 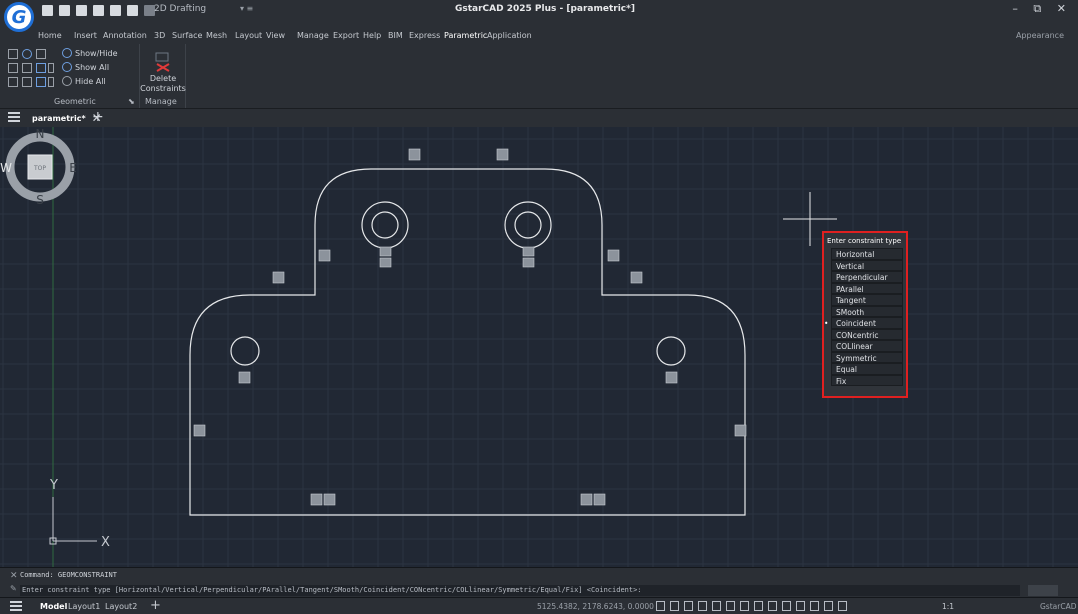 I want to click on ribbon-tab-application: Application, so click(x=509, y=35).